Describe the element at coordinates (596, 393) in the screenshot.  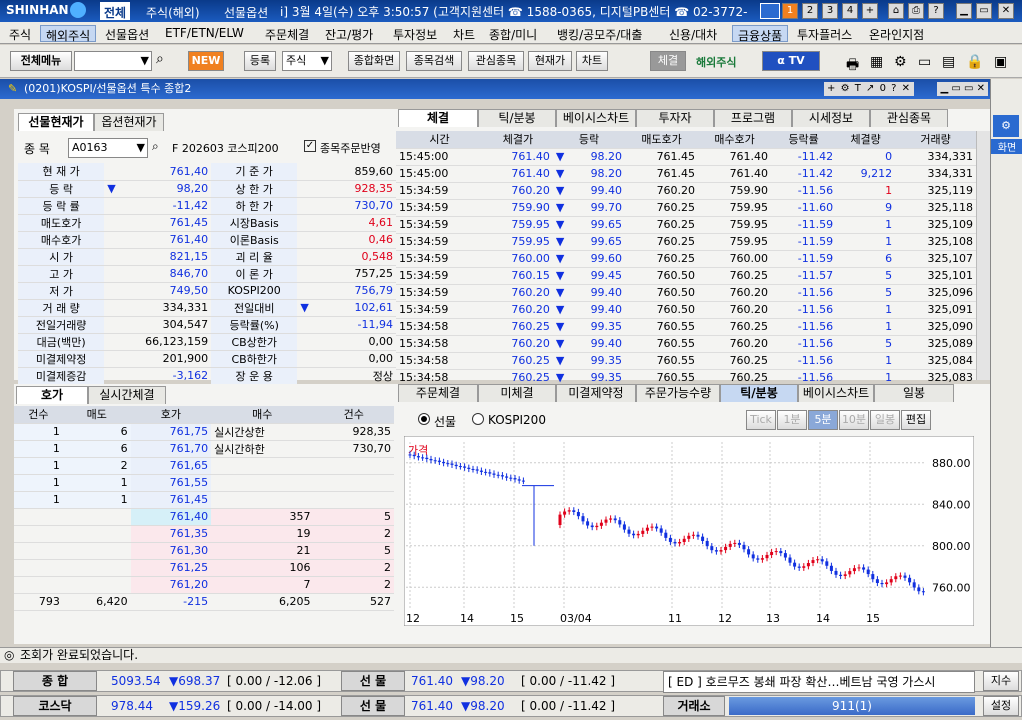
I see `chart-tab-2: 미결제약정` at that location.